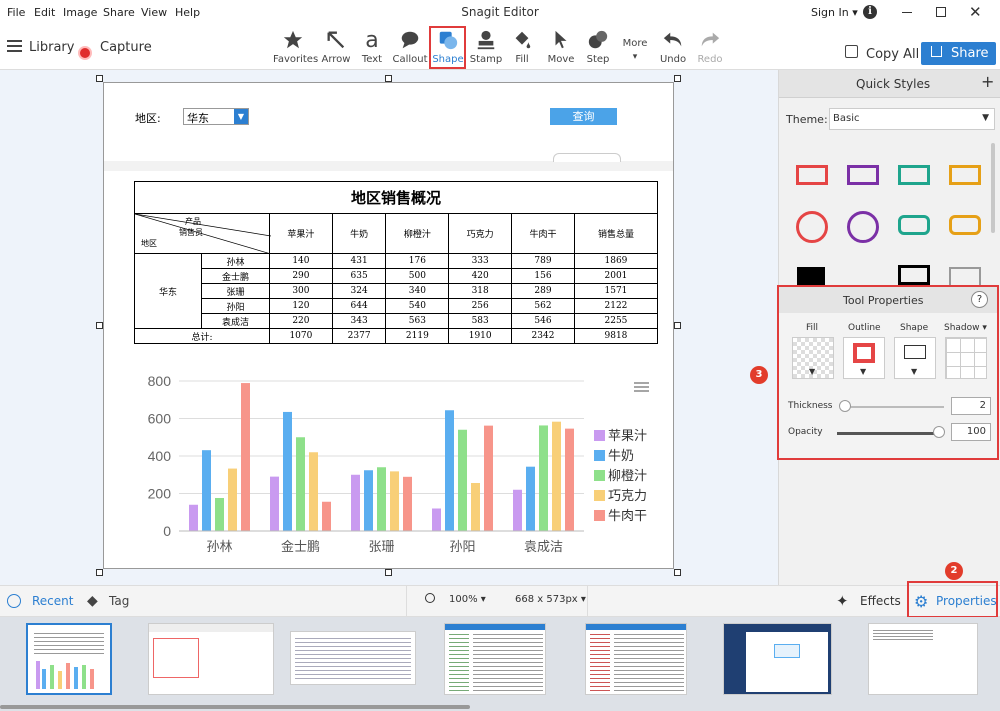 The height and width of the screenshot is (711, 1000). Describe the element at coordinates (987, 81) in the screenshot. I see `add-icon: +` at that location.